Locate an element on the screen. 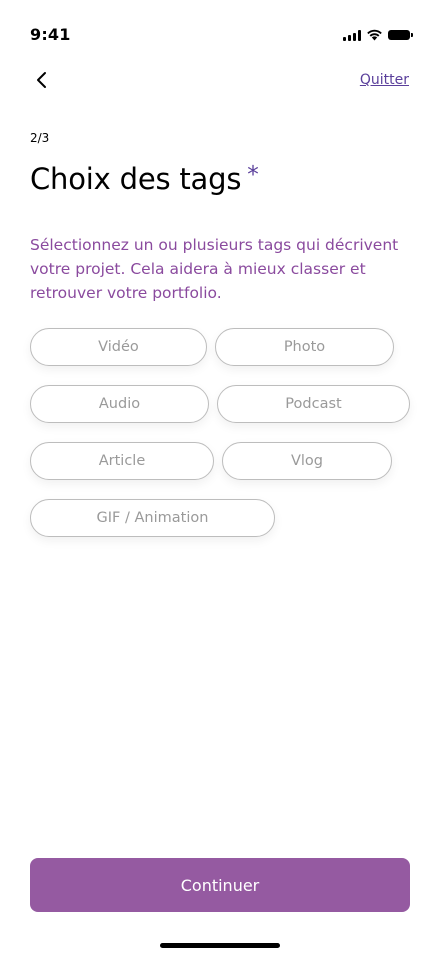 The height and width of the screenshot is (956, 440). status-icons is located at coordinates (378, 35).